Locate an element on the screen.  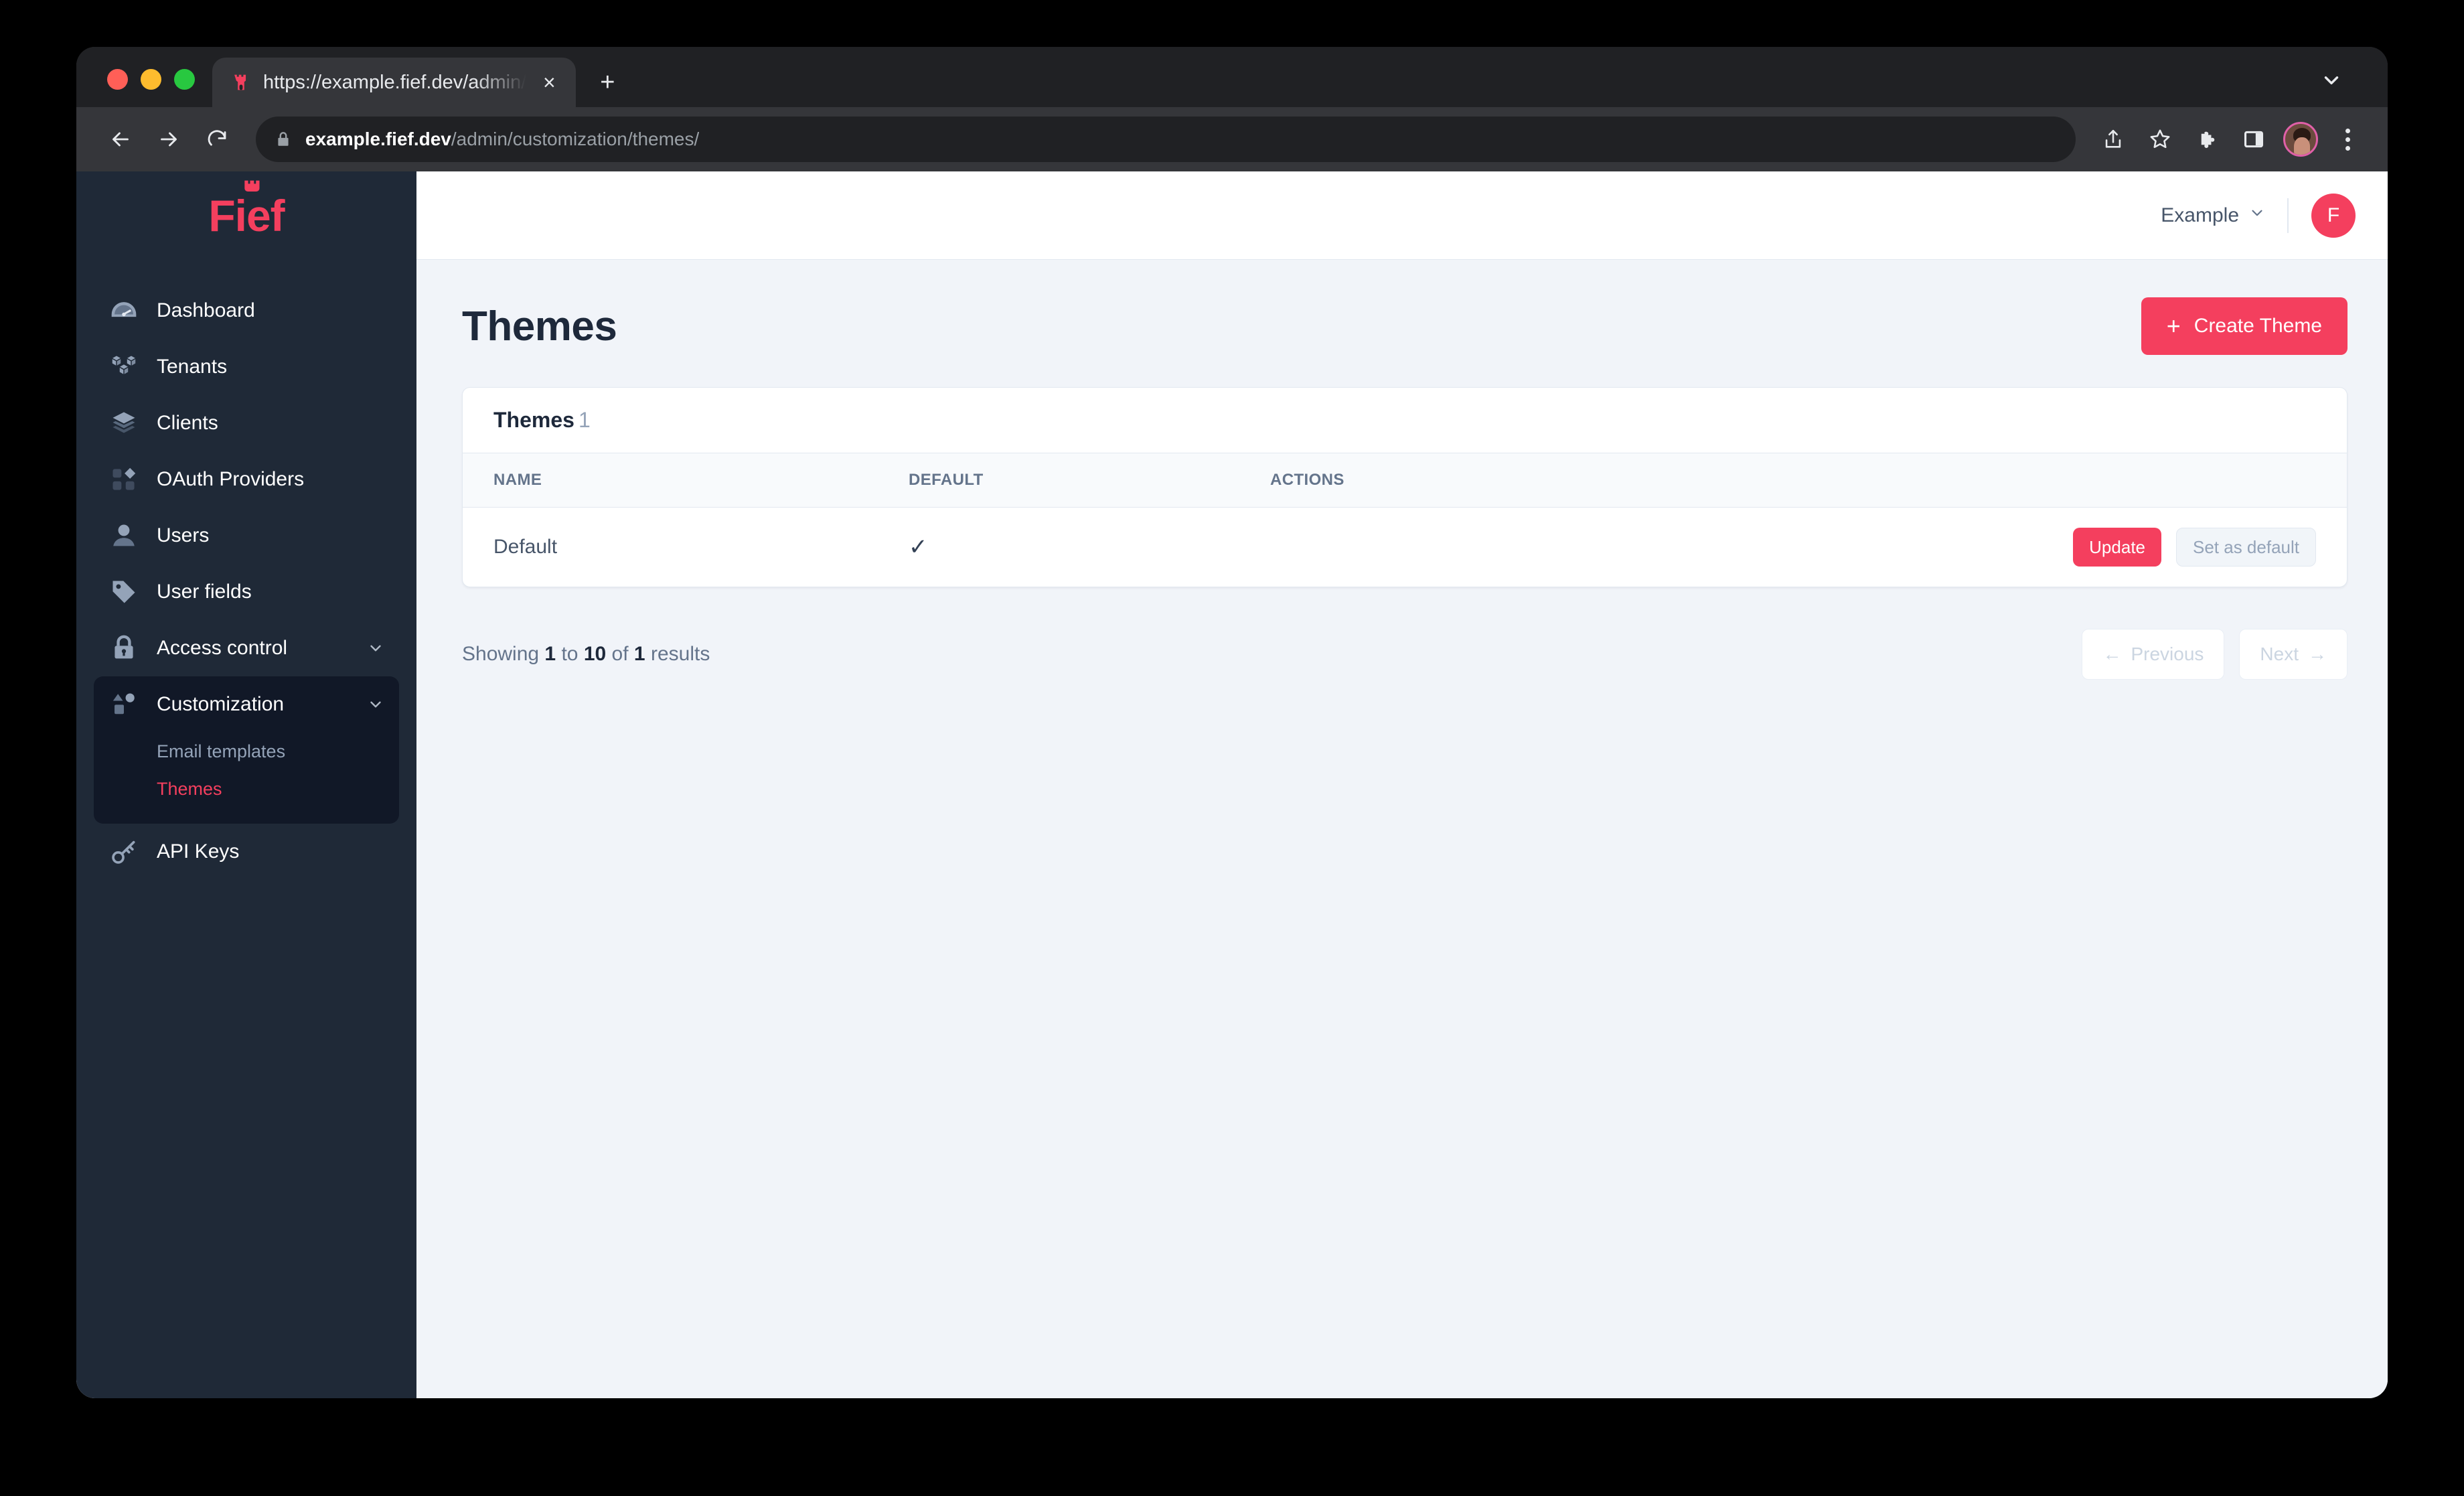
tenant-selector: Example is located at coordinates (2224, 216).